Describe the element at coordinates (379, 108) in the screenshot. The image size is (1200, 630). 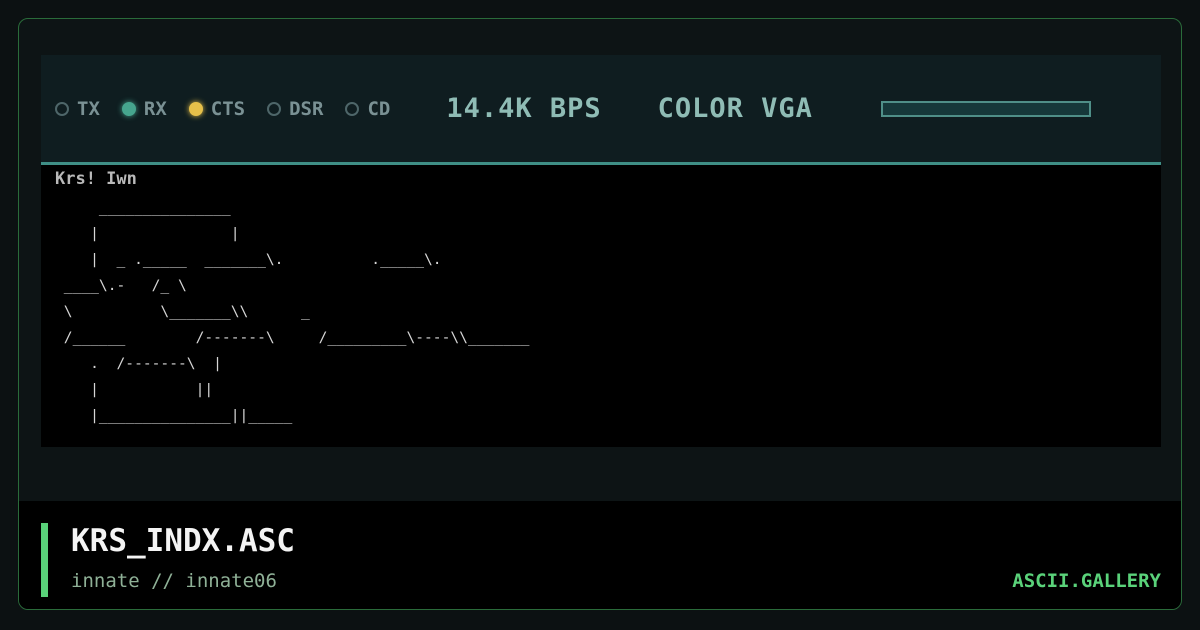
I see `indicator-label: CD` at that location.